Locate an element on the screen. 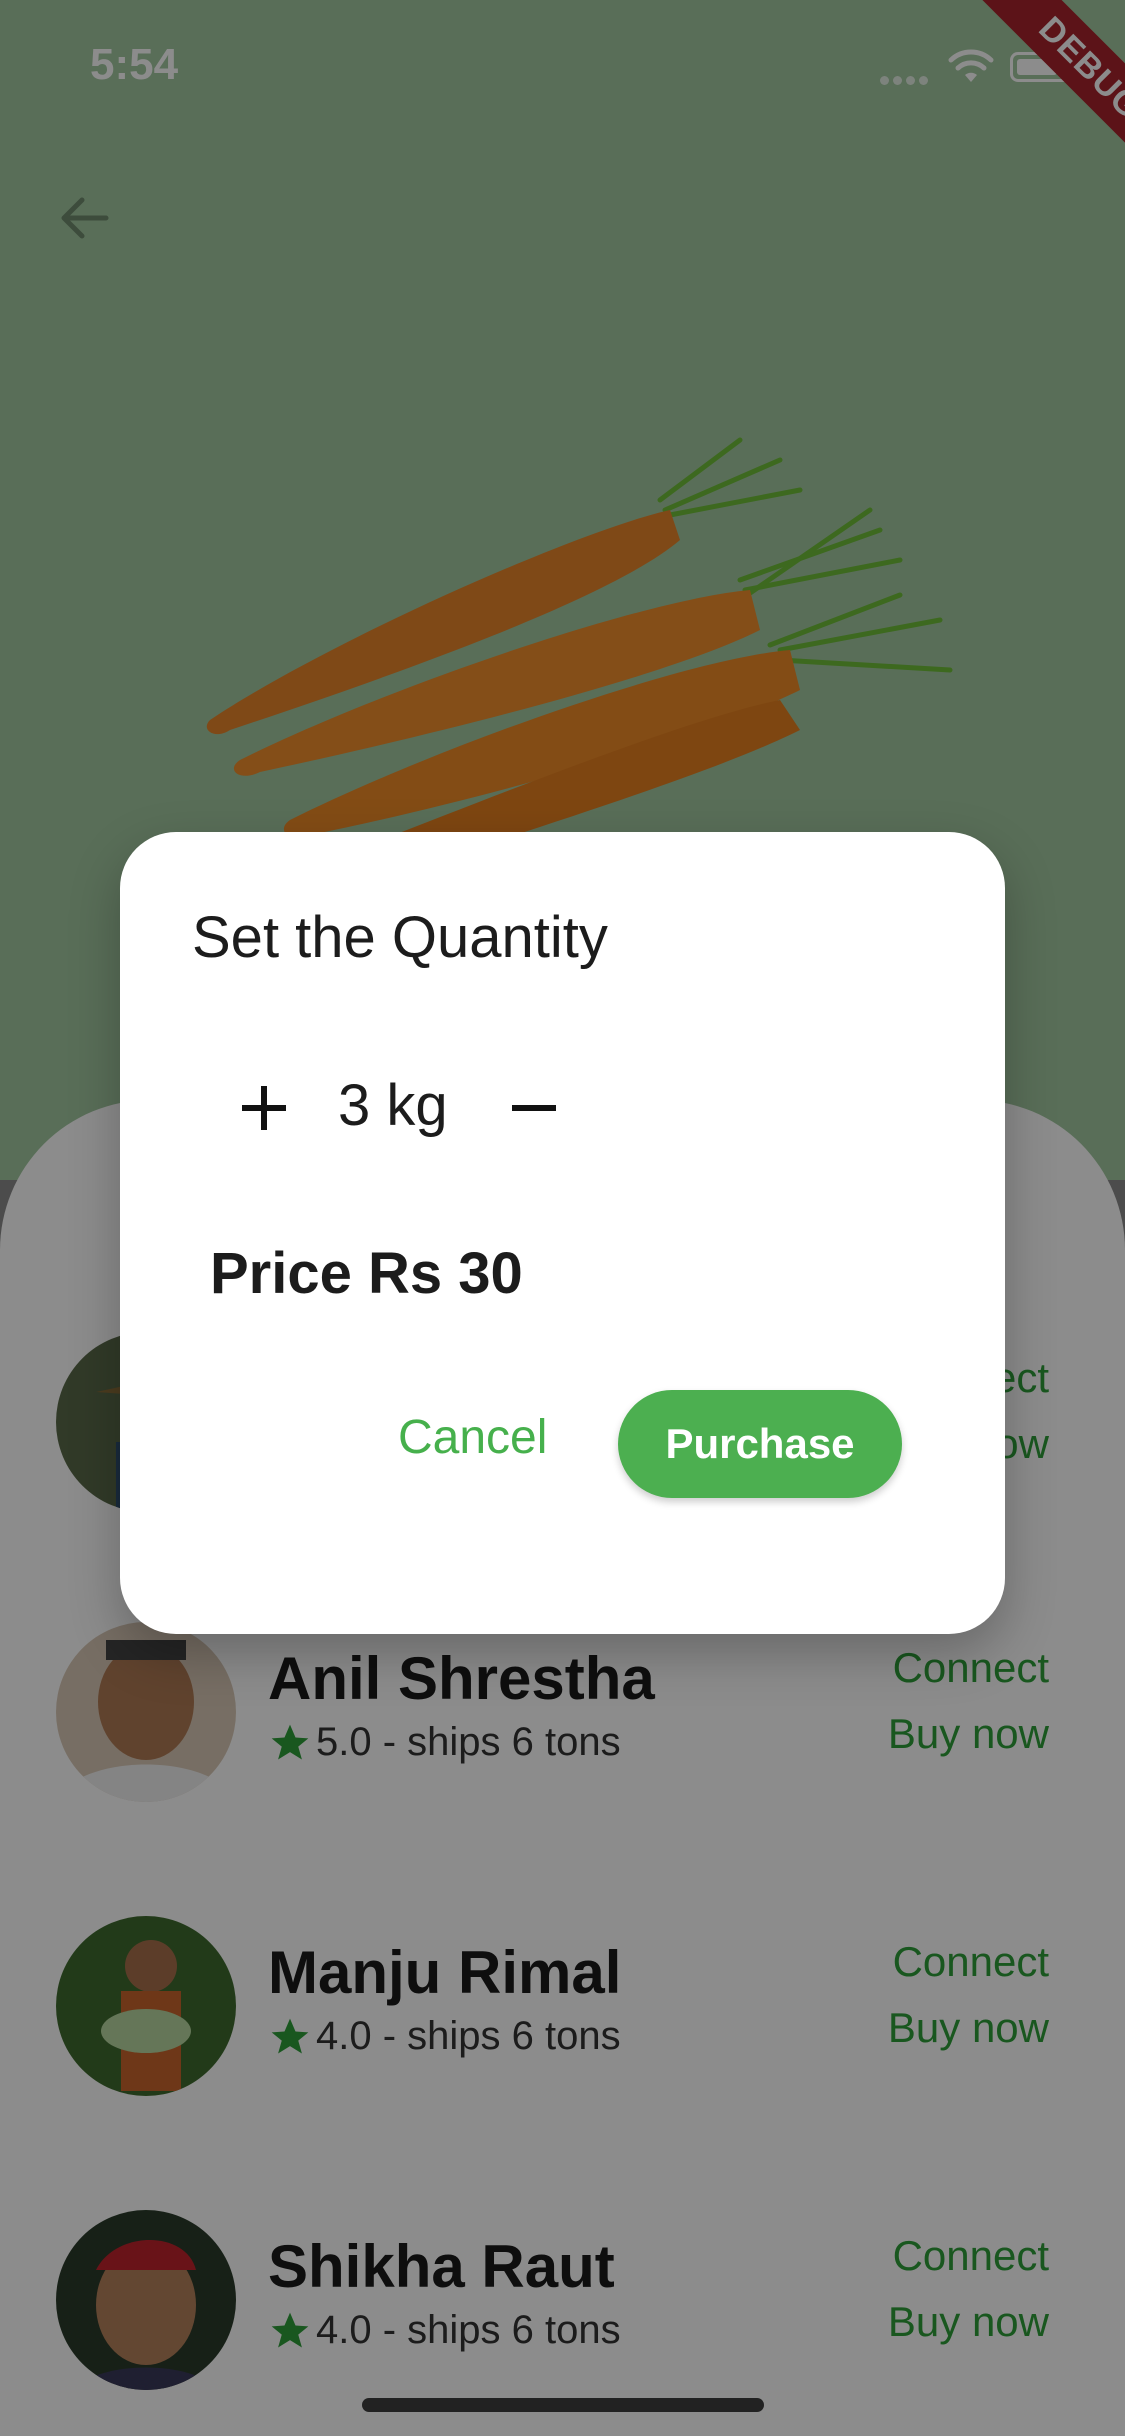  purchase-button: Purchase is located at coordinates (760, 1444).